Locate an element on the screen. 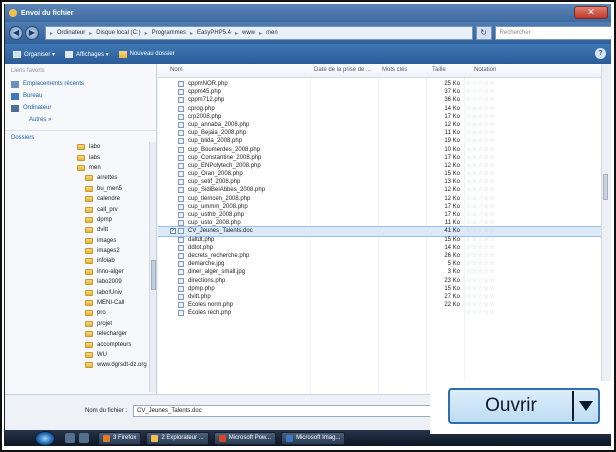 Image resolution: width=616 pixels, height=452 pixels. folder-tree-item: labo2009 is located at coordinates (80, 282).